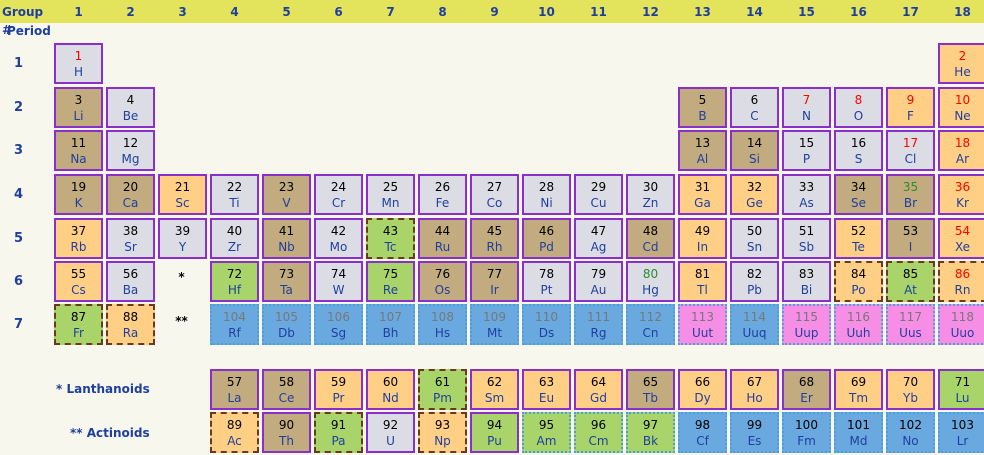 Image resolution: width=984 pixels, height=455 pixels. Describe the element at coordinates (182, 194) in the screenshot. I see `element-cell-sc: 21 Sc` at that location.